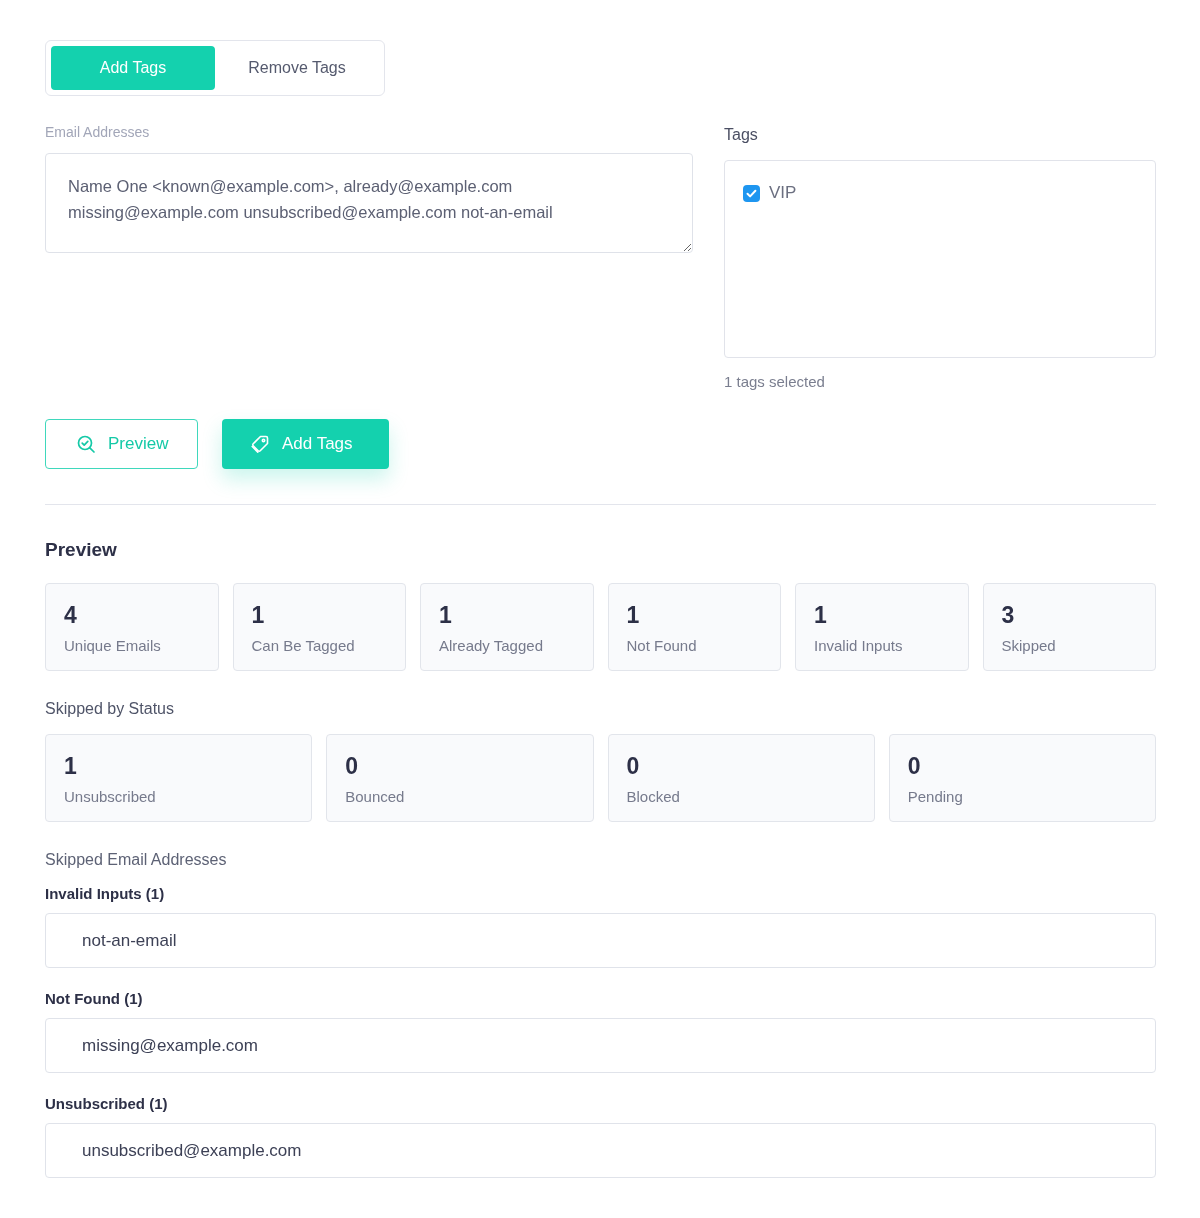 This screenshot has height=1218, width=1200. What do you see at coordinates (653, 796) in the screenshot?
I see `stat-label: Blocked` at bounding box center [653, 796].